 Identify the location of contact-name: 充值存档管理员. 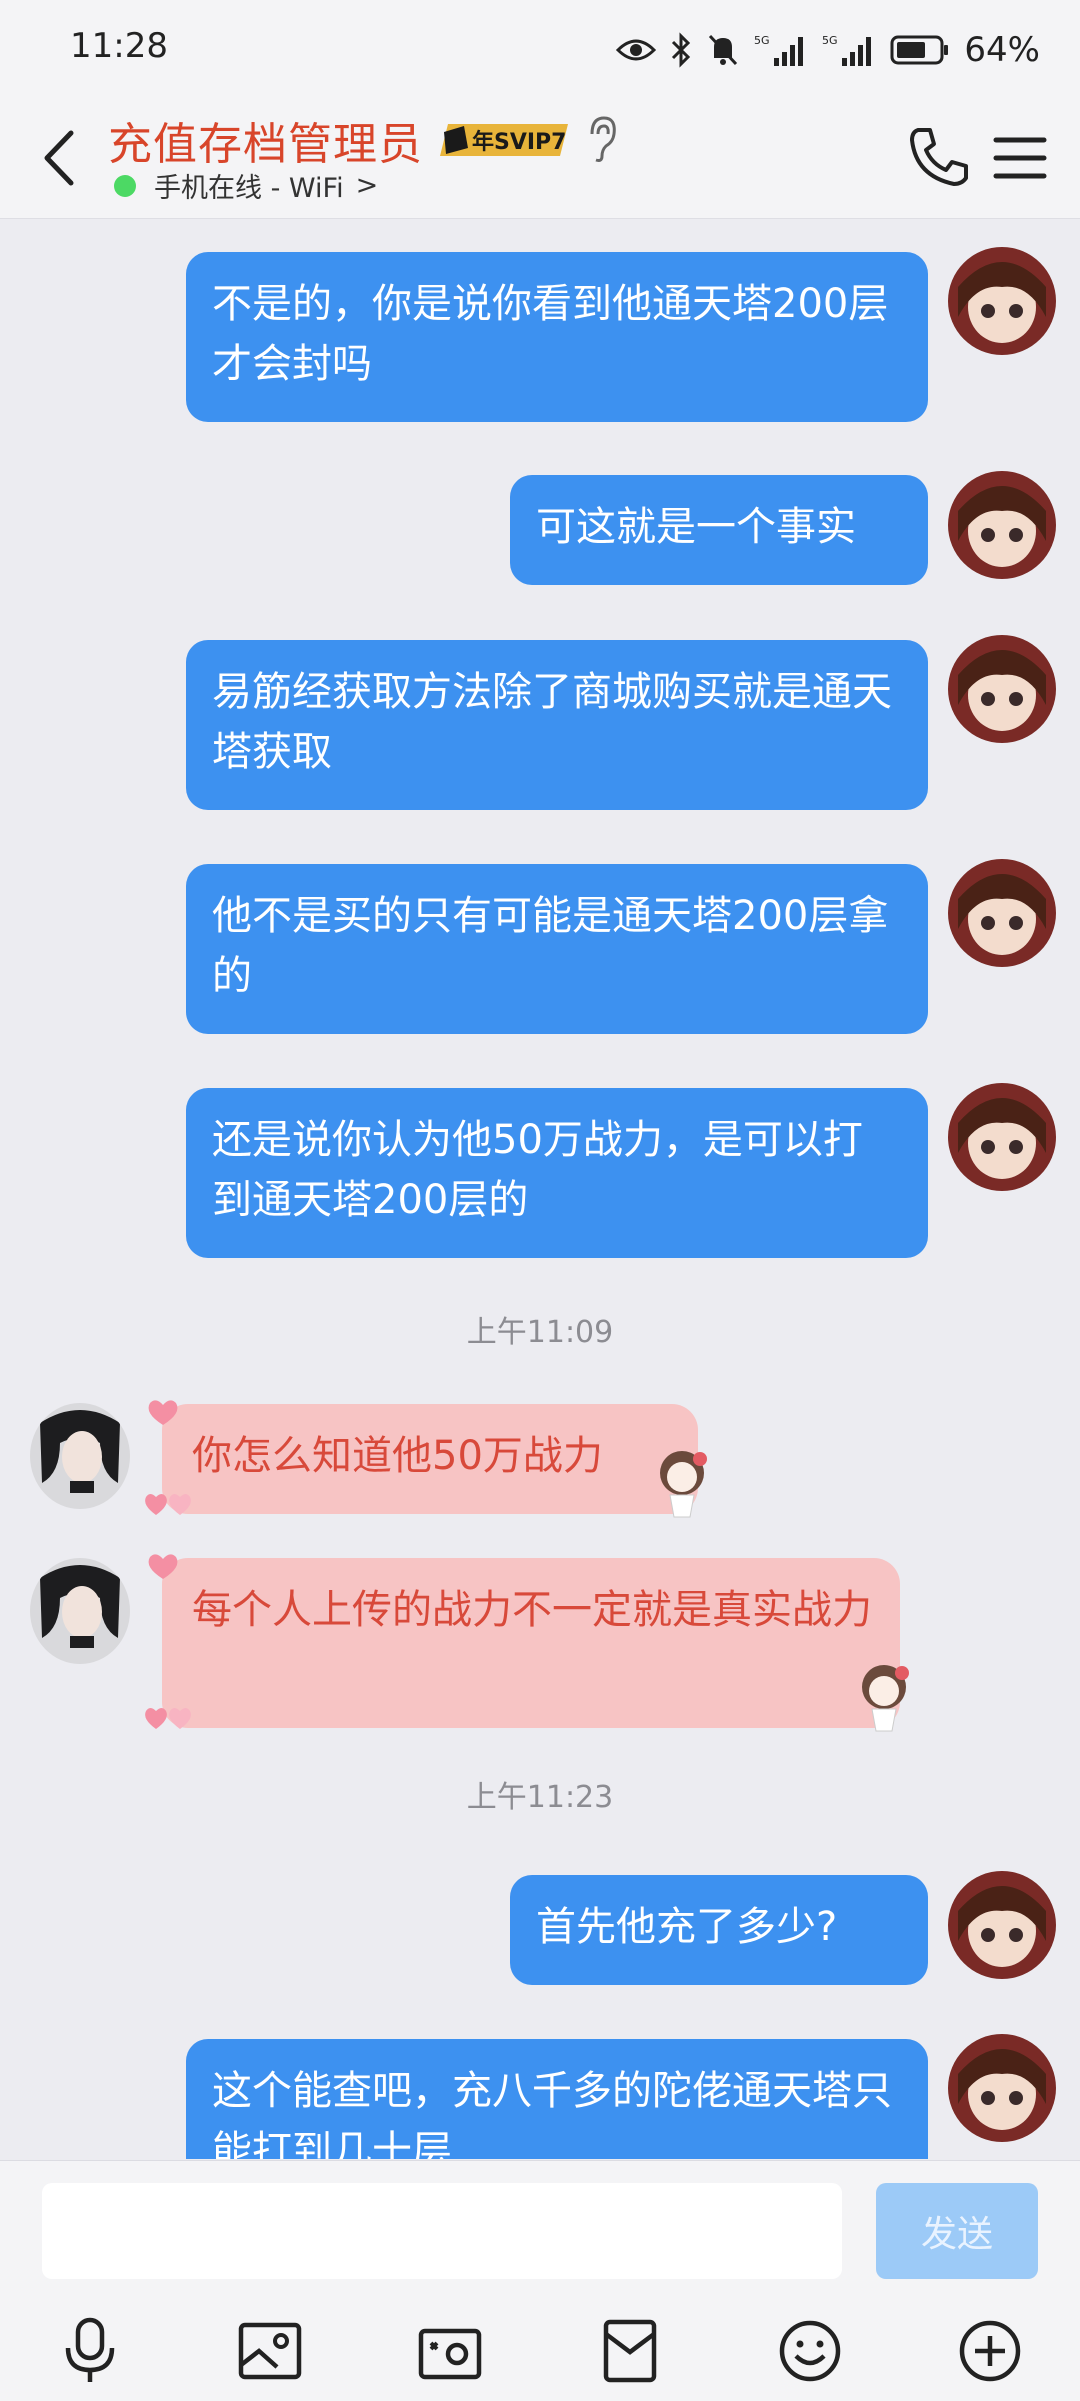
(265, 140).